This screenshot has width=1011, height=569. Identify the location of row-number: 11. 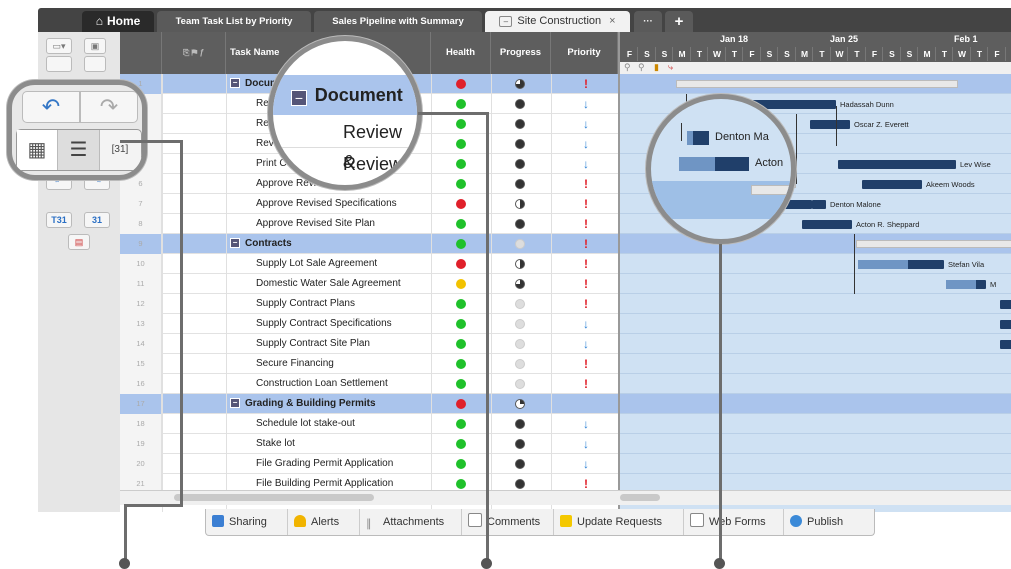
(141, 284).